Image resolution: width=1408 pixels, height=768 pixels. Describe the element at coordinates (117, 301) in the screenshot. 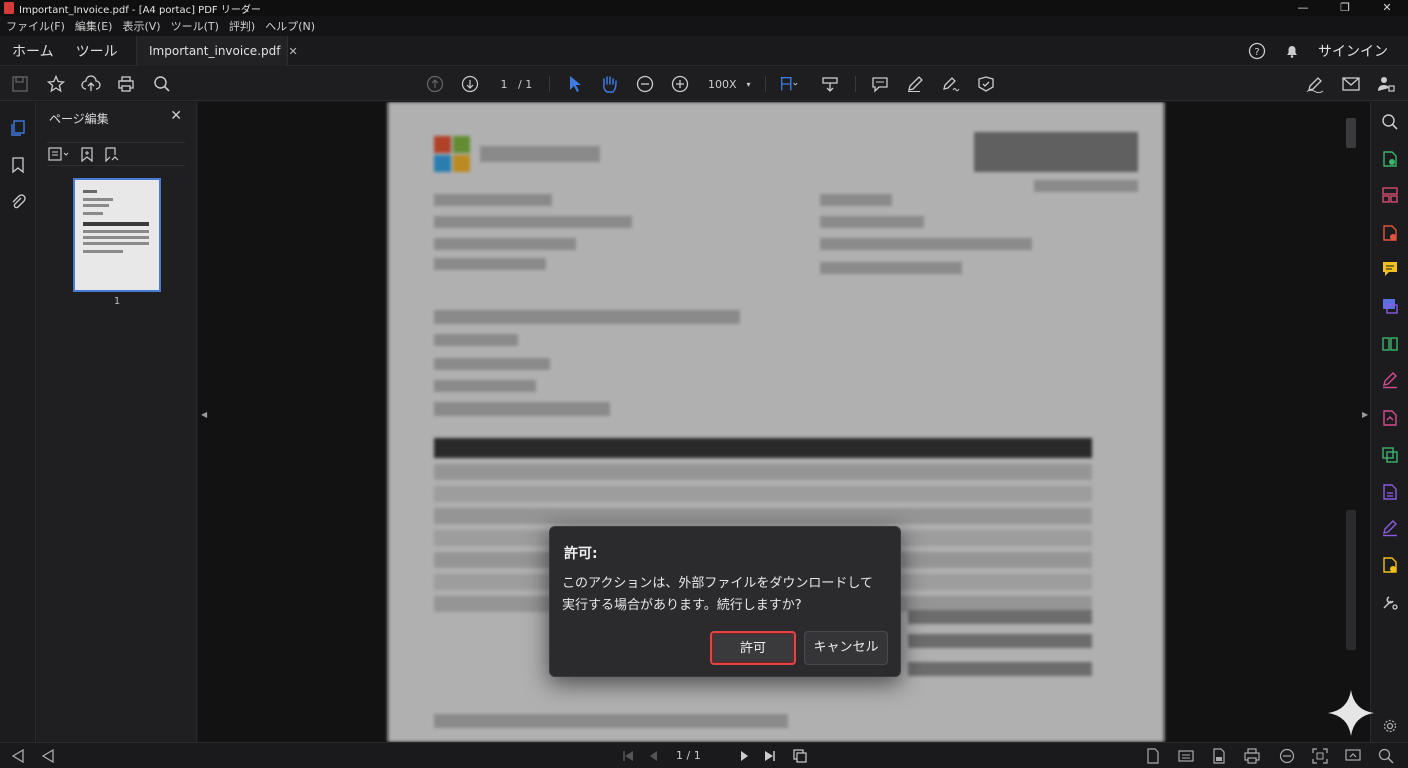

I see `thumbnail-page-number: 1` at that location.